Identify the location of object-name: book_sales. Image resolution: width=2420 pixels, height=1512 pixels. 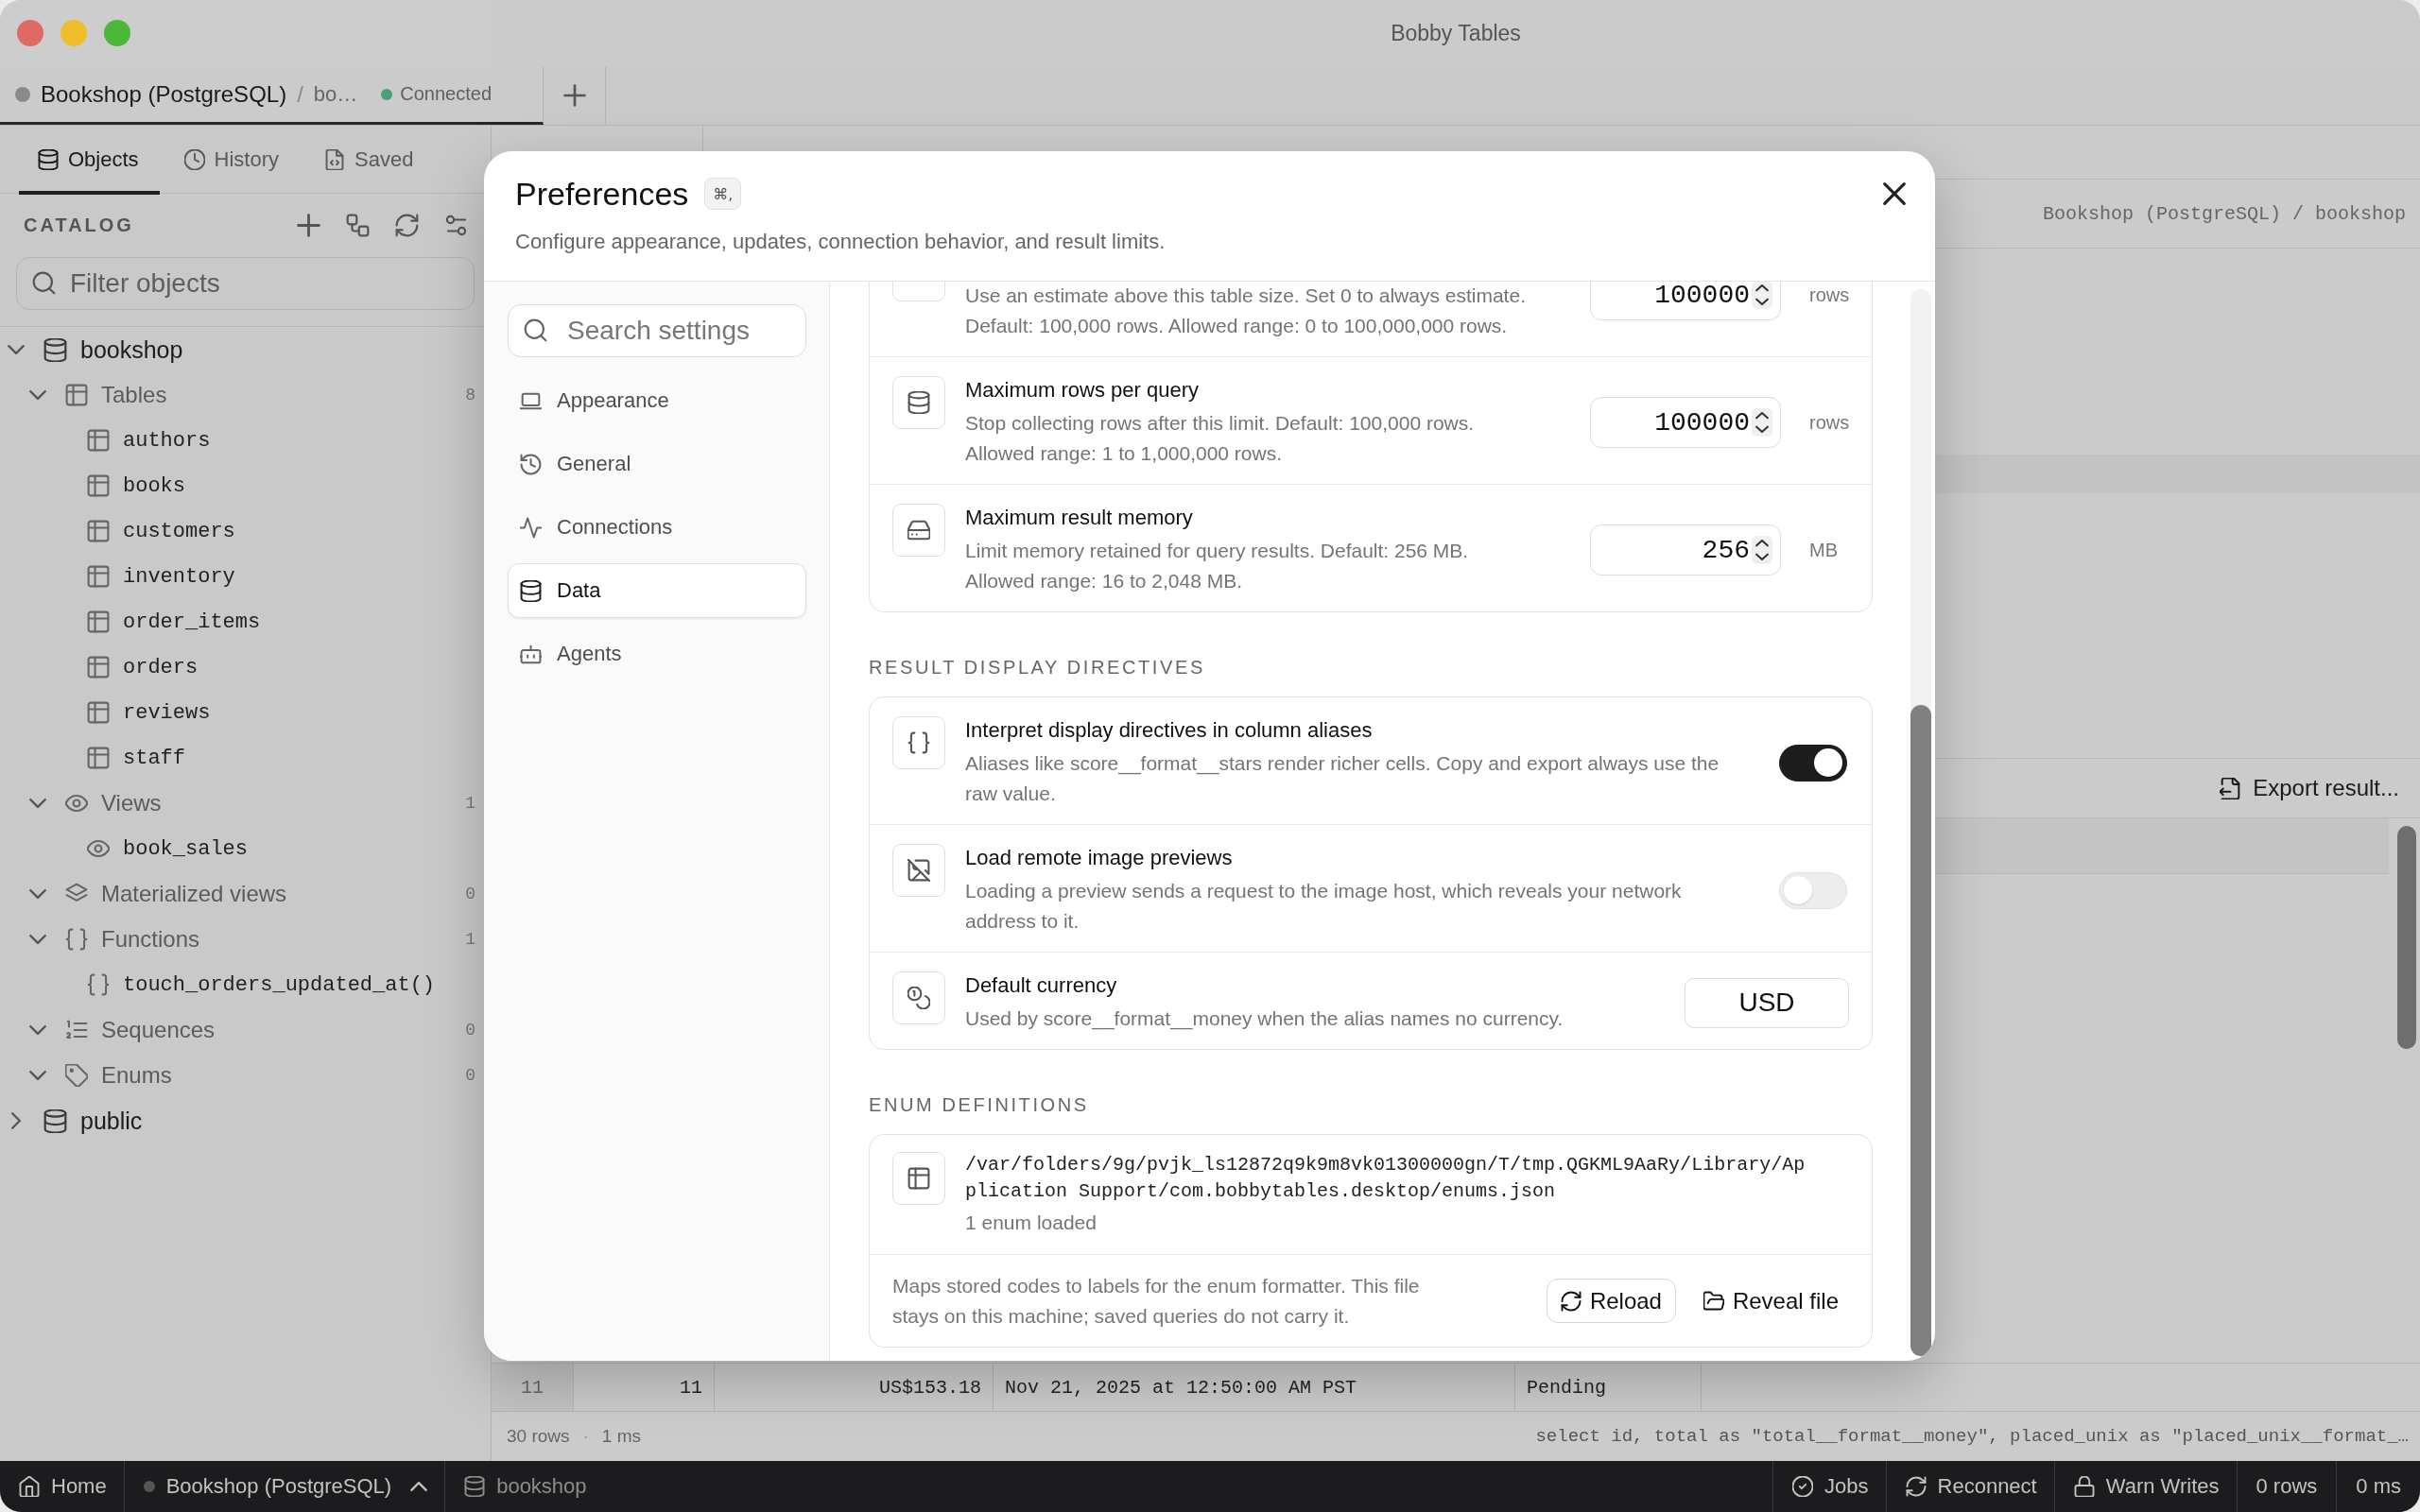
(186, 848).